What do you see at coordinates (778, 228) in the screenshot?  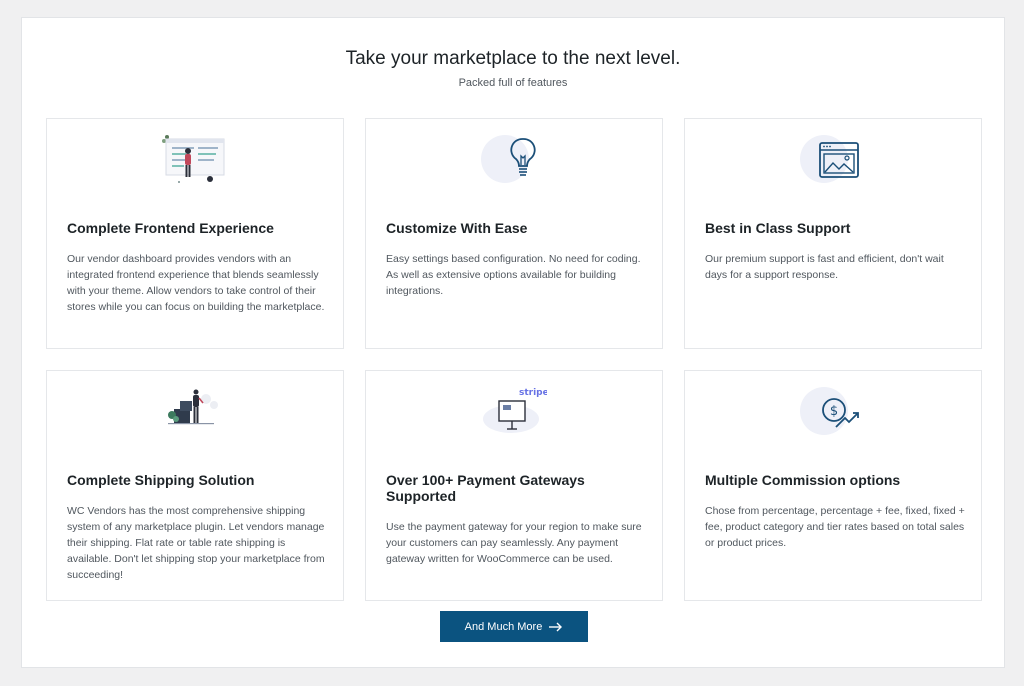 I see `feature-title: Best in Class Support` at bounding box center [778, 228].